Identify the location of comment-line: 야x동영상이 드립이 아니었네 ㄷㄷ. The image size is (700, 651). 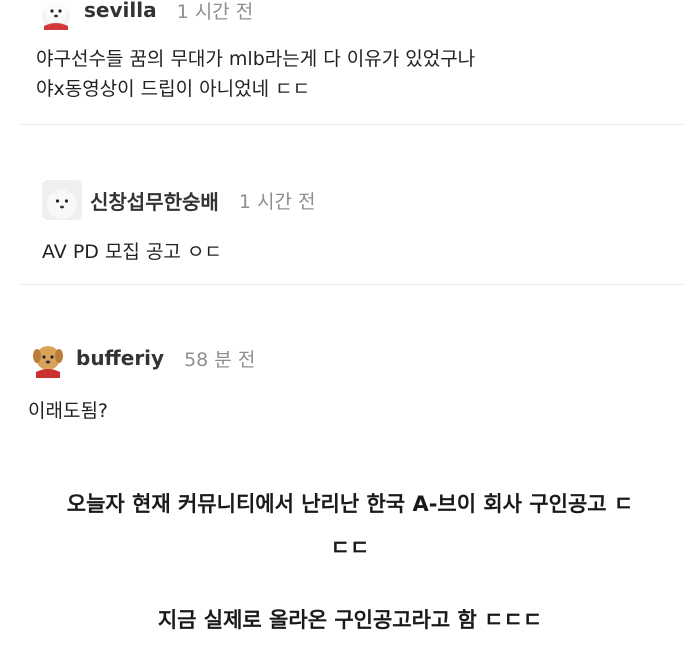
(173, 89).